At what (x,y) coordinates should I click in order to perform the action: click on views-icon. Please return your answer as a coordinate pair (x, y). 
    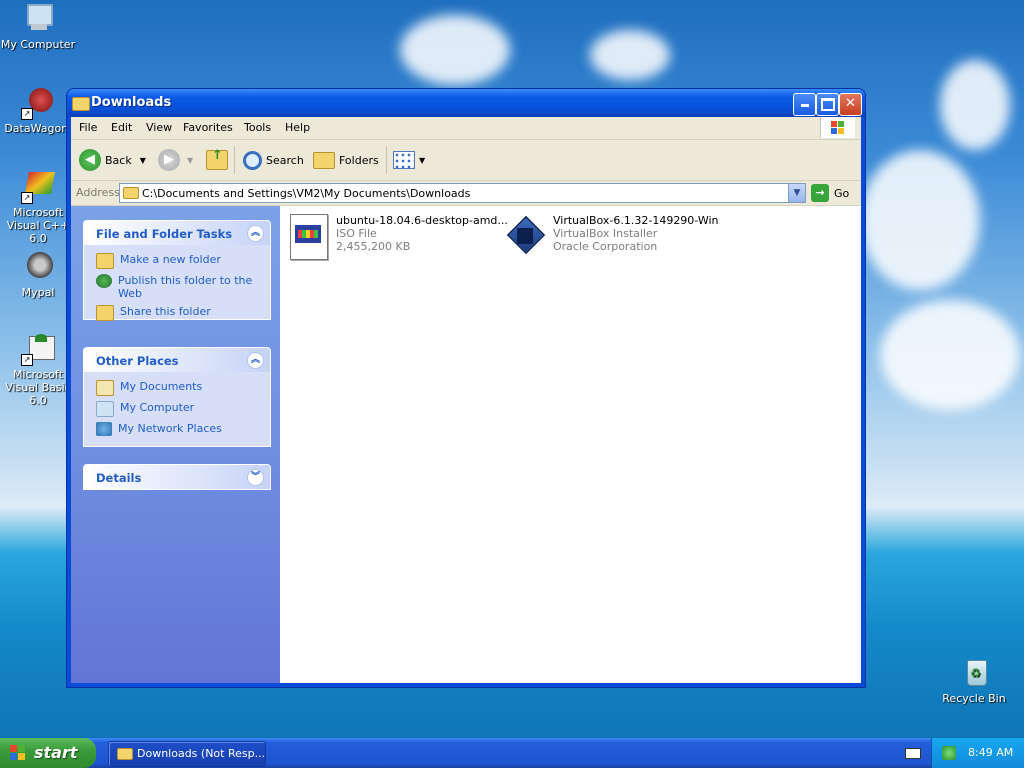
    Looking at the image, I should click on (404, 160).